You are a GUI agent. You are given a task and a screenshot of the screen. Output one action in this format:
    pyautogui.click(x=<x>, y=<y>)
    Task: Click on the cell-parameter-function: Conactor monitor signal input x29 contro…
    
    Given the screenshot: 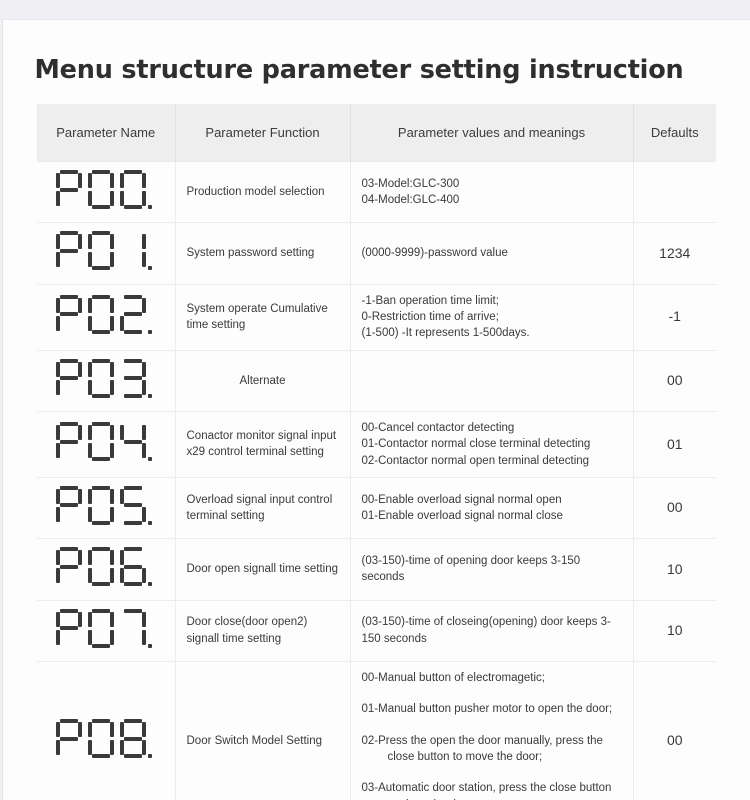 What is the action you would take?
    pyautogui.click(x=262, y=444)
    